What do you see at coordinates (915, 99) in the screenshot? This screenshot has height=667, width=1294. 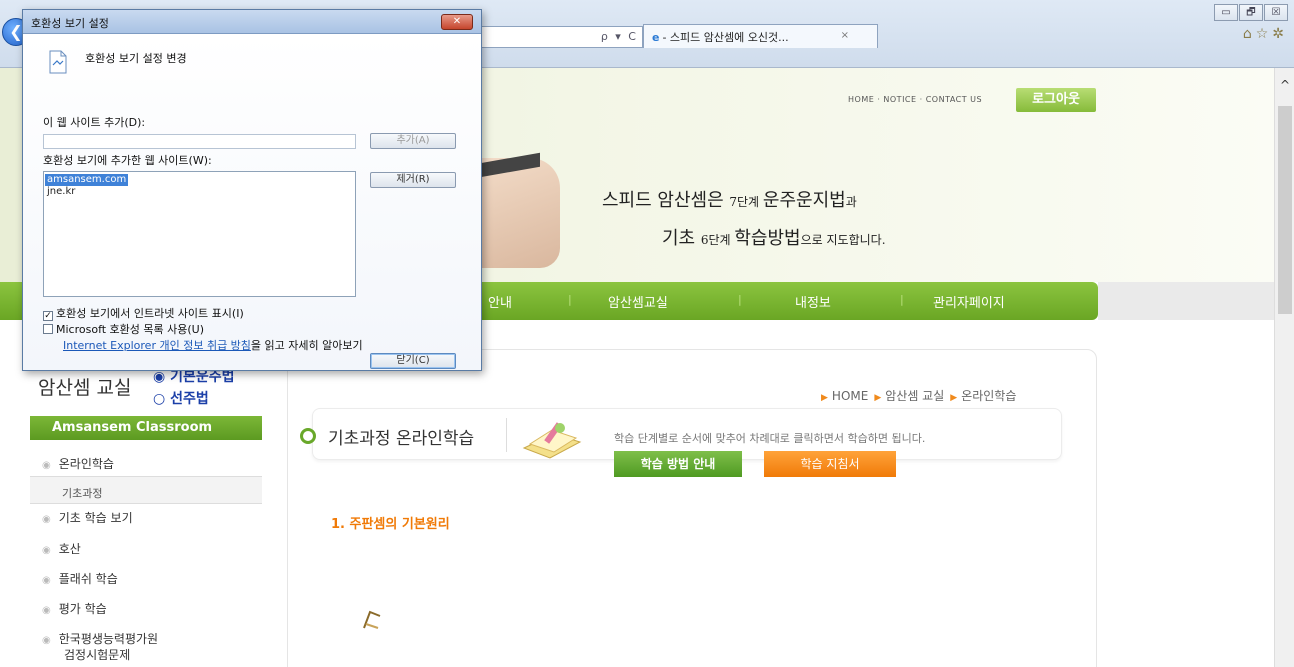 I see `top-links: HOME · NOTICE · CONTACT US` at bounding box center [915, 99].